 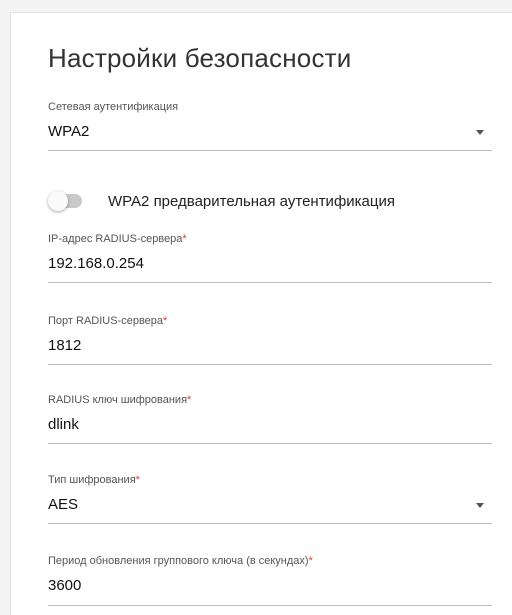 I want to click on network-auth-label: Сетевая аутентификация, so click(x=113, y=107).